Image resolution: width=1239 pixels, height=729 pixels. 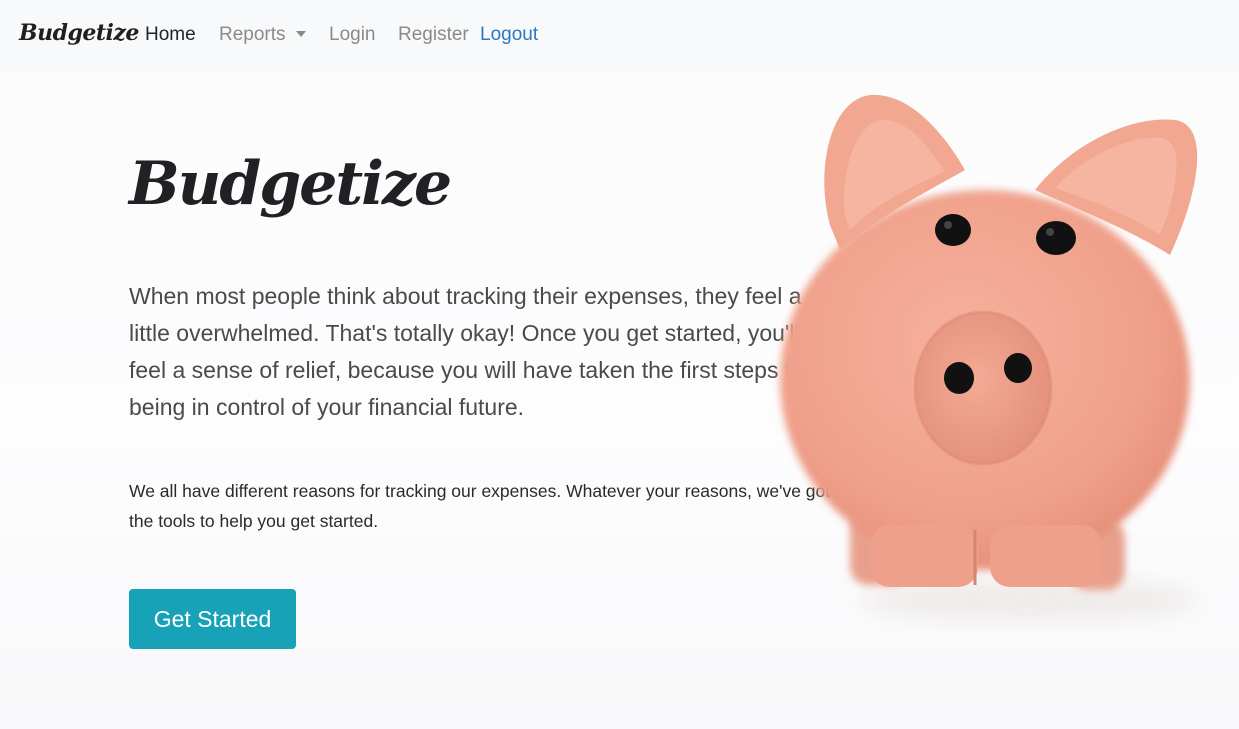 What do you see at coordinates (170, 35) in the screenshot?
I see `nav-home-link: Home` at bounding box center [170, 35].